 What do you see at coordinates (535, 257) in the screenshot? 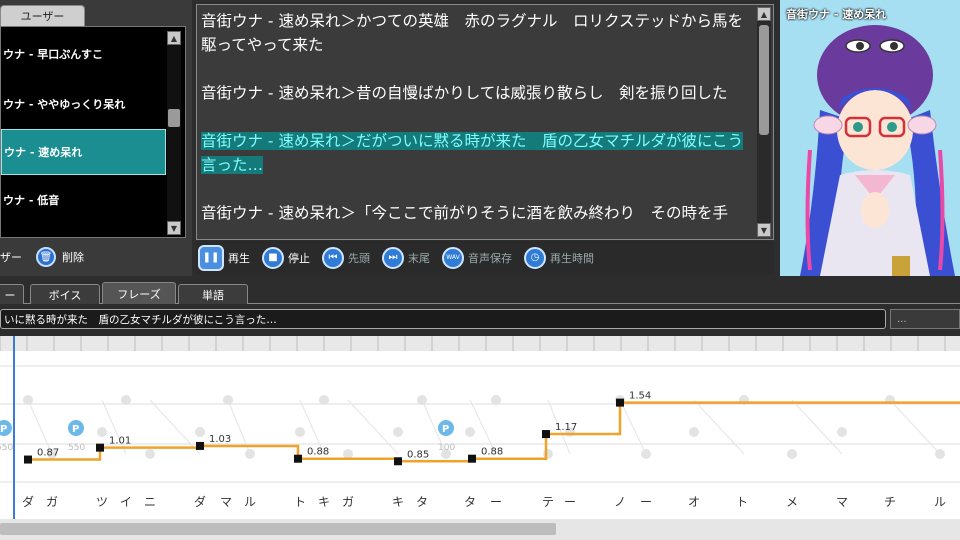
I see `clock-icon: ◷` at bounding box center [535, 257].